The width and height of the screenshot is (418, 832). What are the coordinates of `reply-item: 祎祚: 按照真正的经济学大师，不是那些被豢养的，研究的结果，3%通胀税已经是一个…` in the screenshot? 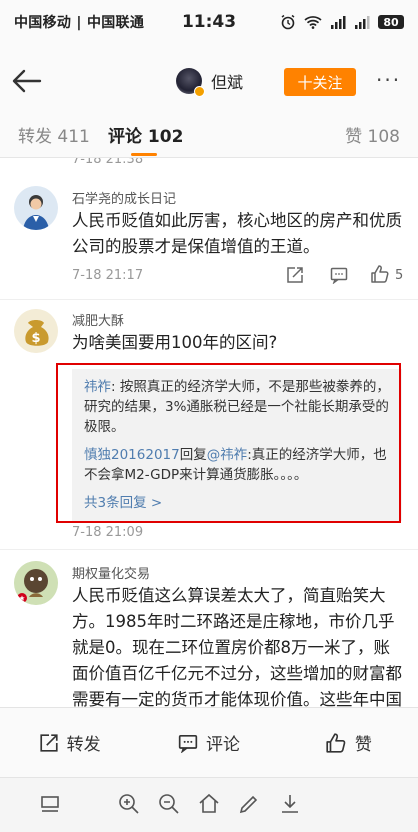 It's located at (238, 407).